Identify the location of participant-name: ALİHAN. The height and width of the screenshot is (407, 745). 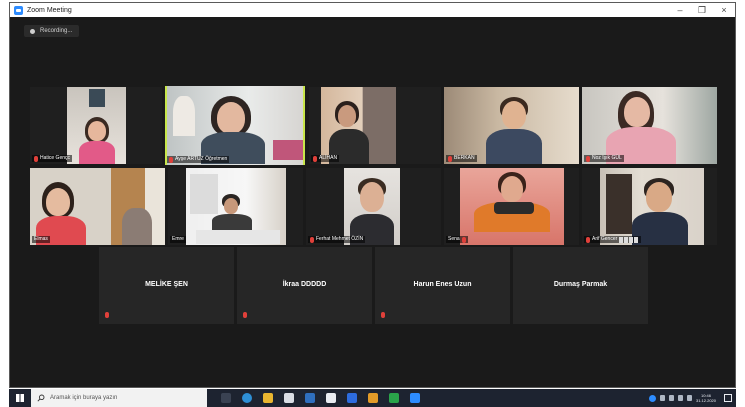
(328, 158).